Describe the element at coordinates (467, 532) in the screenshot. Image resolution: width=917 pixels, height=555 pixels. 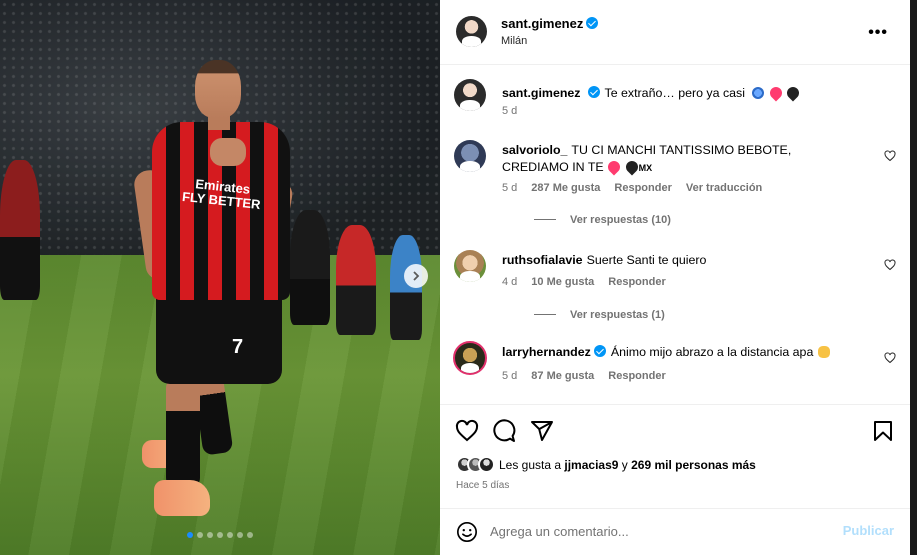
I see `emoji-smiley-icon` at that location.